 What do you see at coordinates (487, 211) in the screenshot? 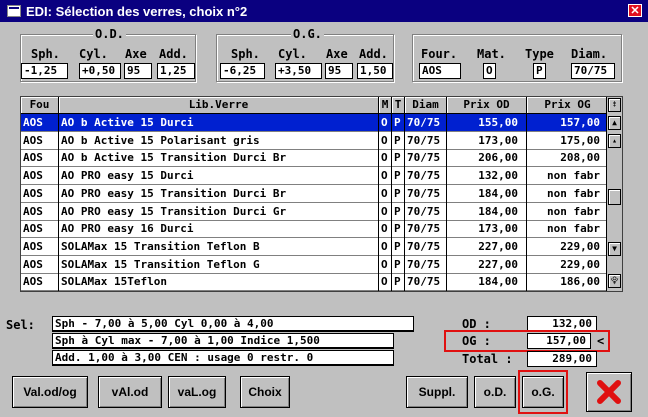
I see `cell-prix-od: 184,00` at bounding box center [487, 211].